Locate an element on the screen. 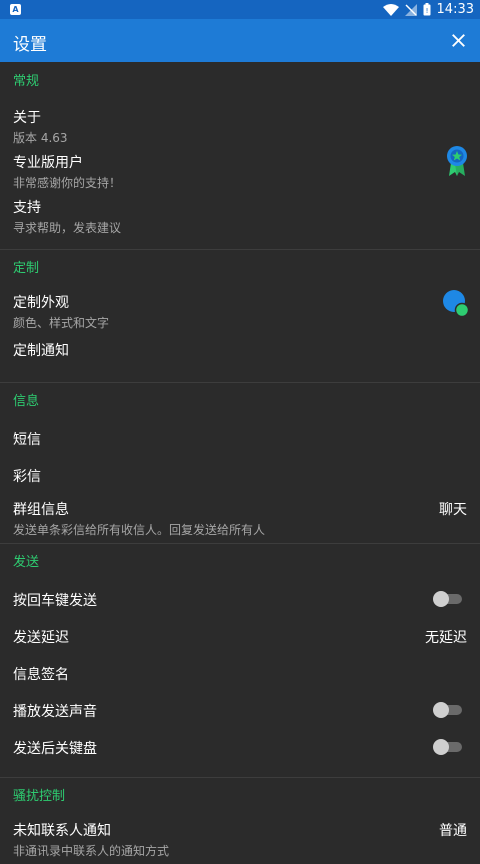 The height and width of the screenshot is (864, 480). section-header-customize: 定制 is located at coordinates (26, 268).